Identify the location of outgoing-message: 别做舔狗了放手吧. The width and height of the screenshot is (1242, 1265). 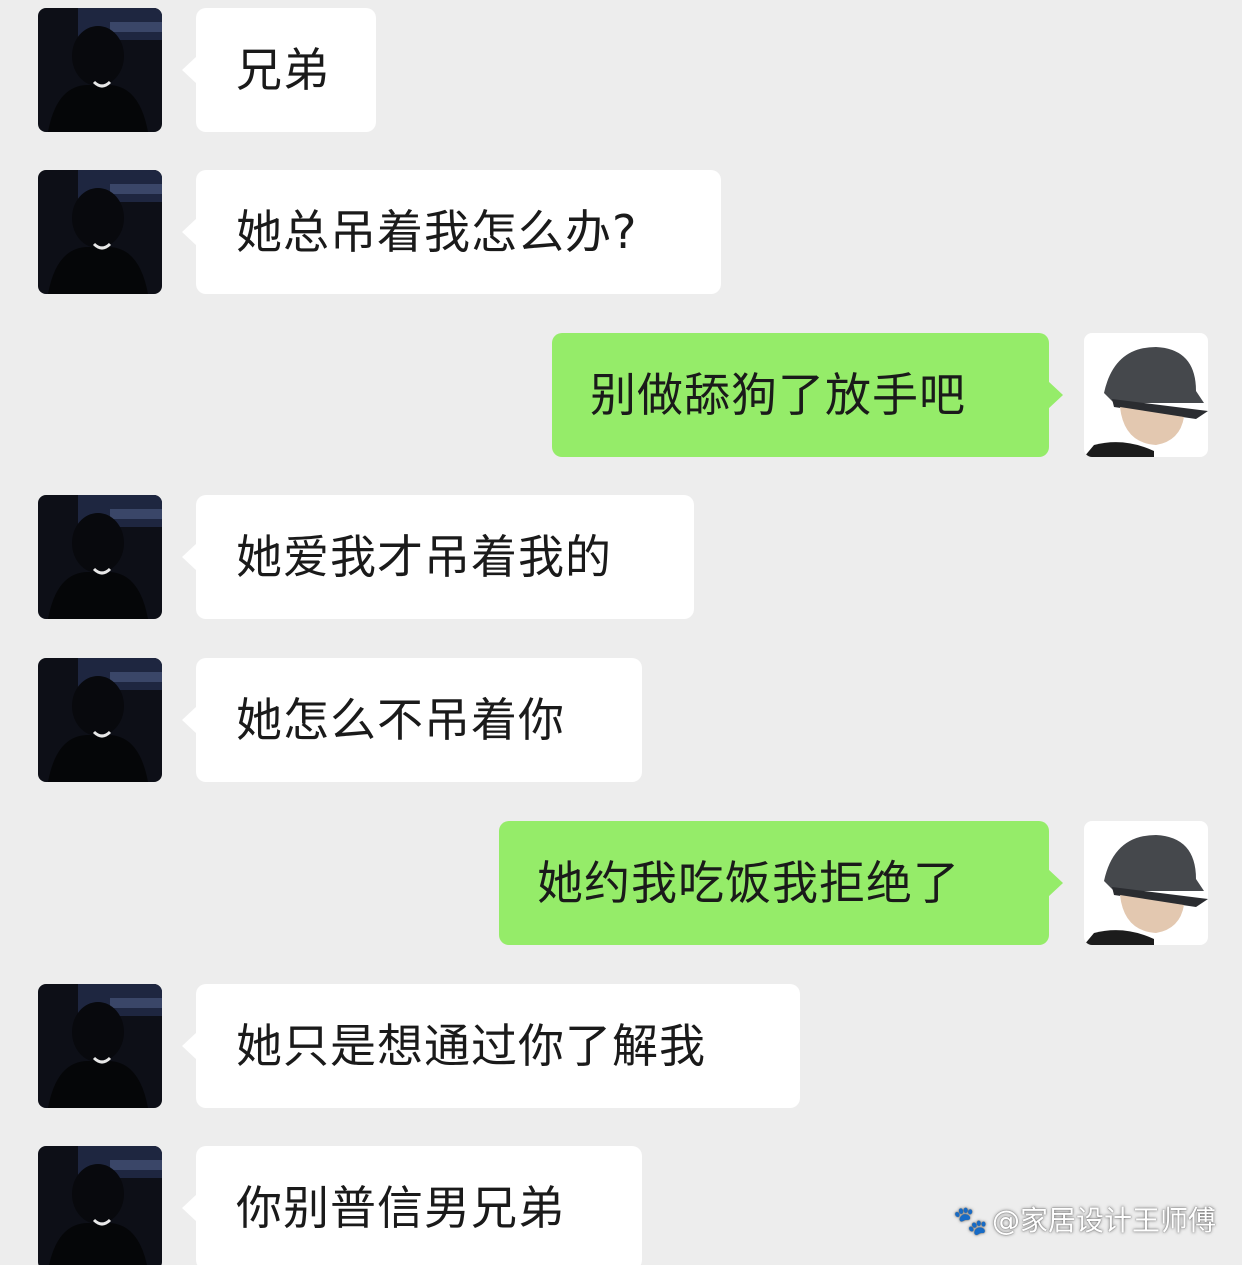
(807, 395).